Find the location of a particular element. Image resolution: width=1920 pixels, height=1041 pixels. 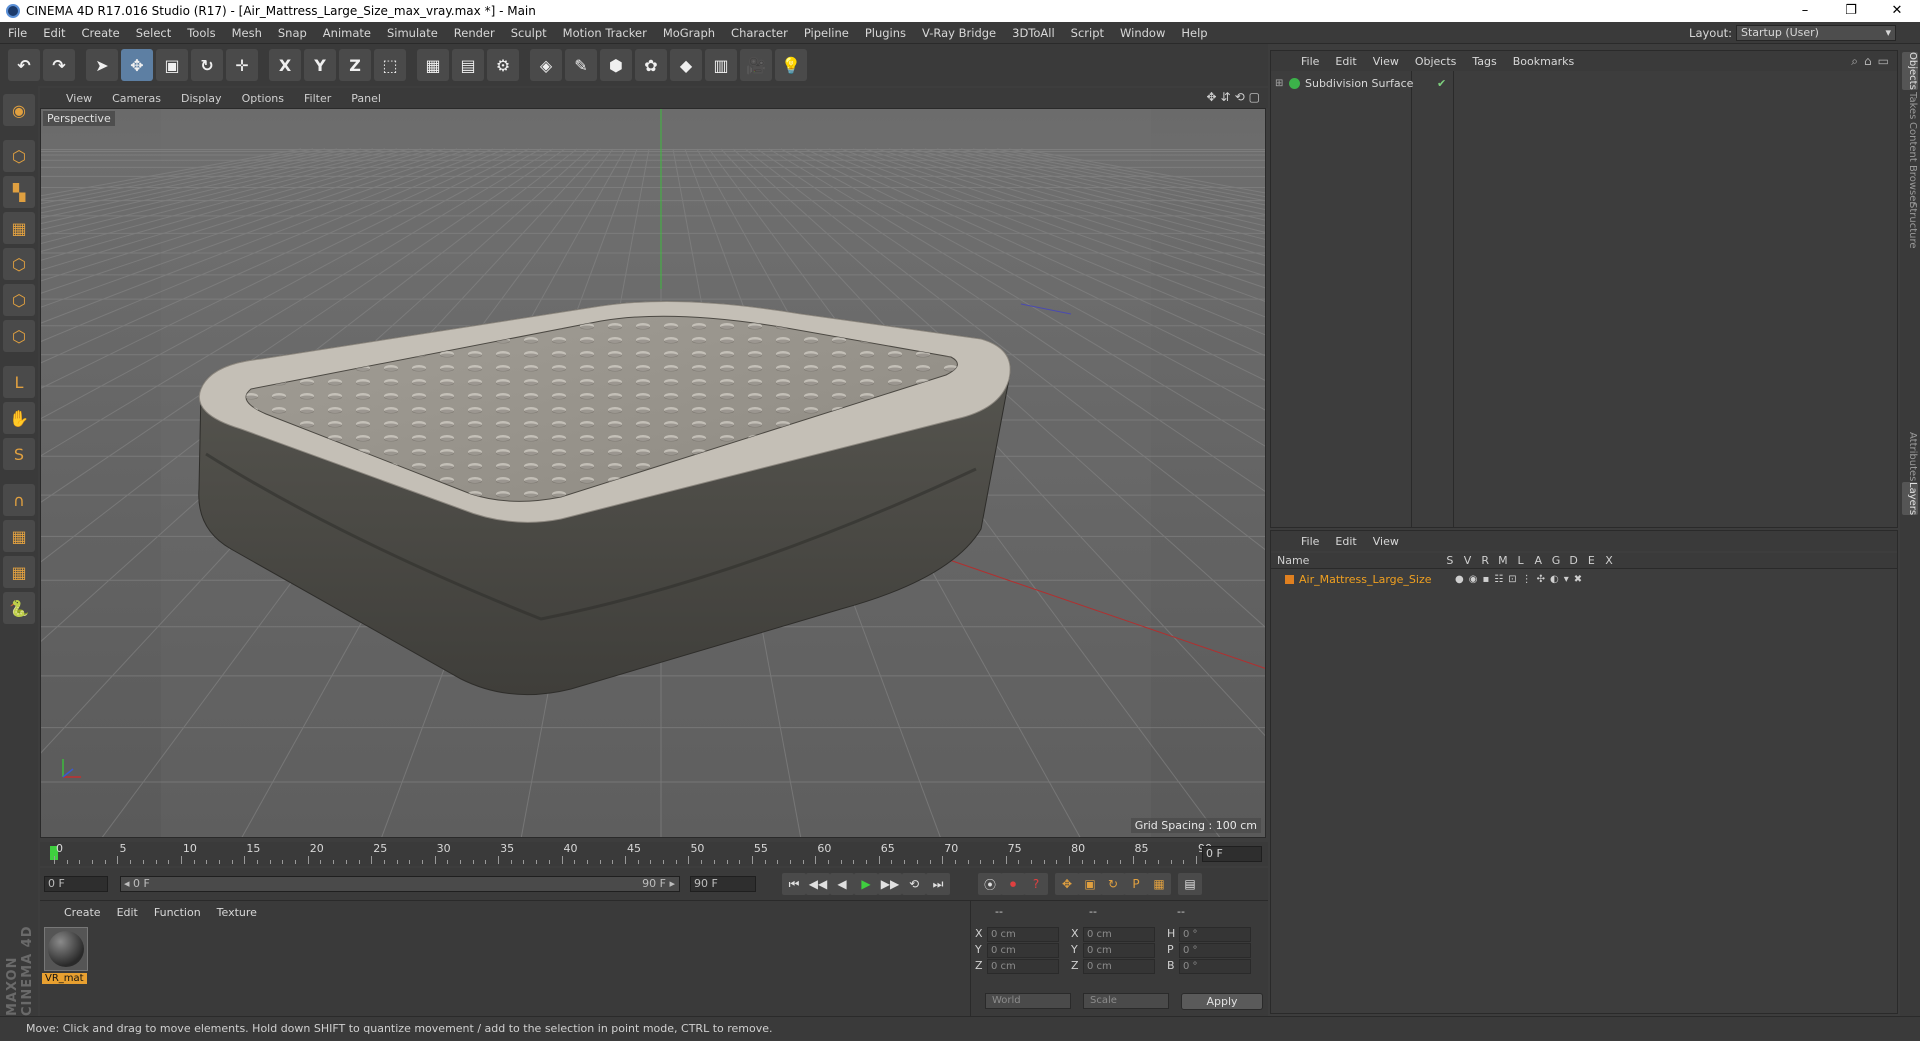

texture-mode-icon: ▚ is located at coordinates (19, 192).